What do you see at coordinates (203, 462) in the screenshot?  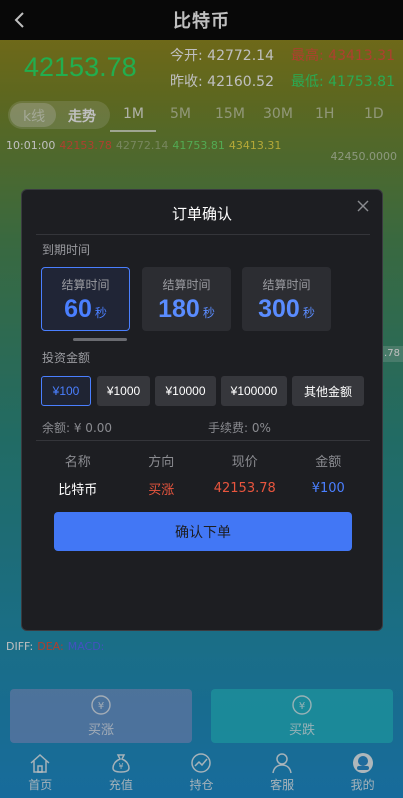 I see `summary-header-row: 名称 方向 现价 金额` at bounding box center [203, 462].